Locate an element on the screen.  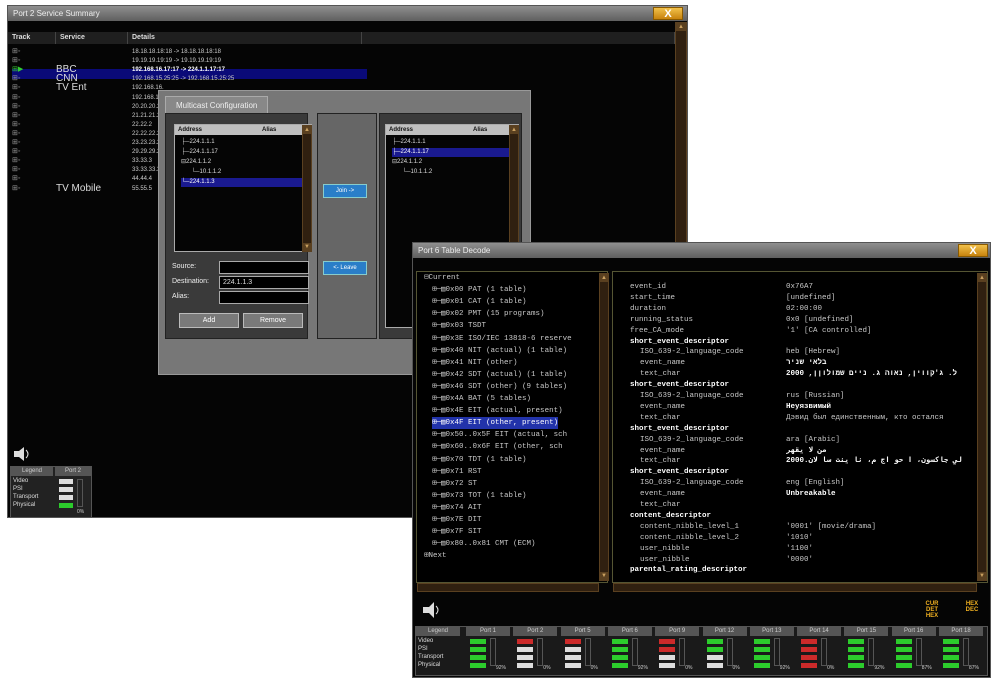
tree-item: ⊞─▤0x7F SIT is located at coordinates (457, 532).